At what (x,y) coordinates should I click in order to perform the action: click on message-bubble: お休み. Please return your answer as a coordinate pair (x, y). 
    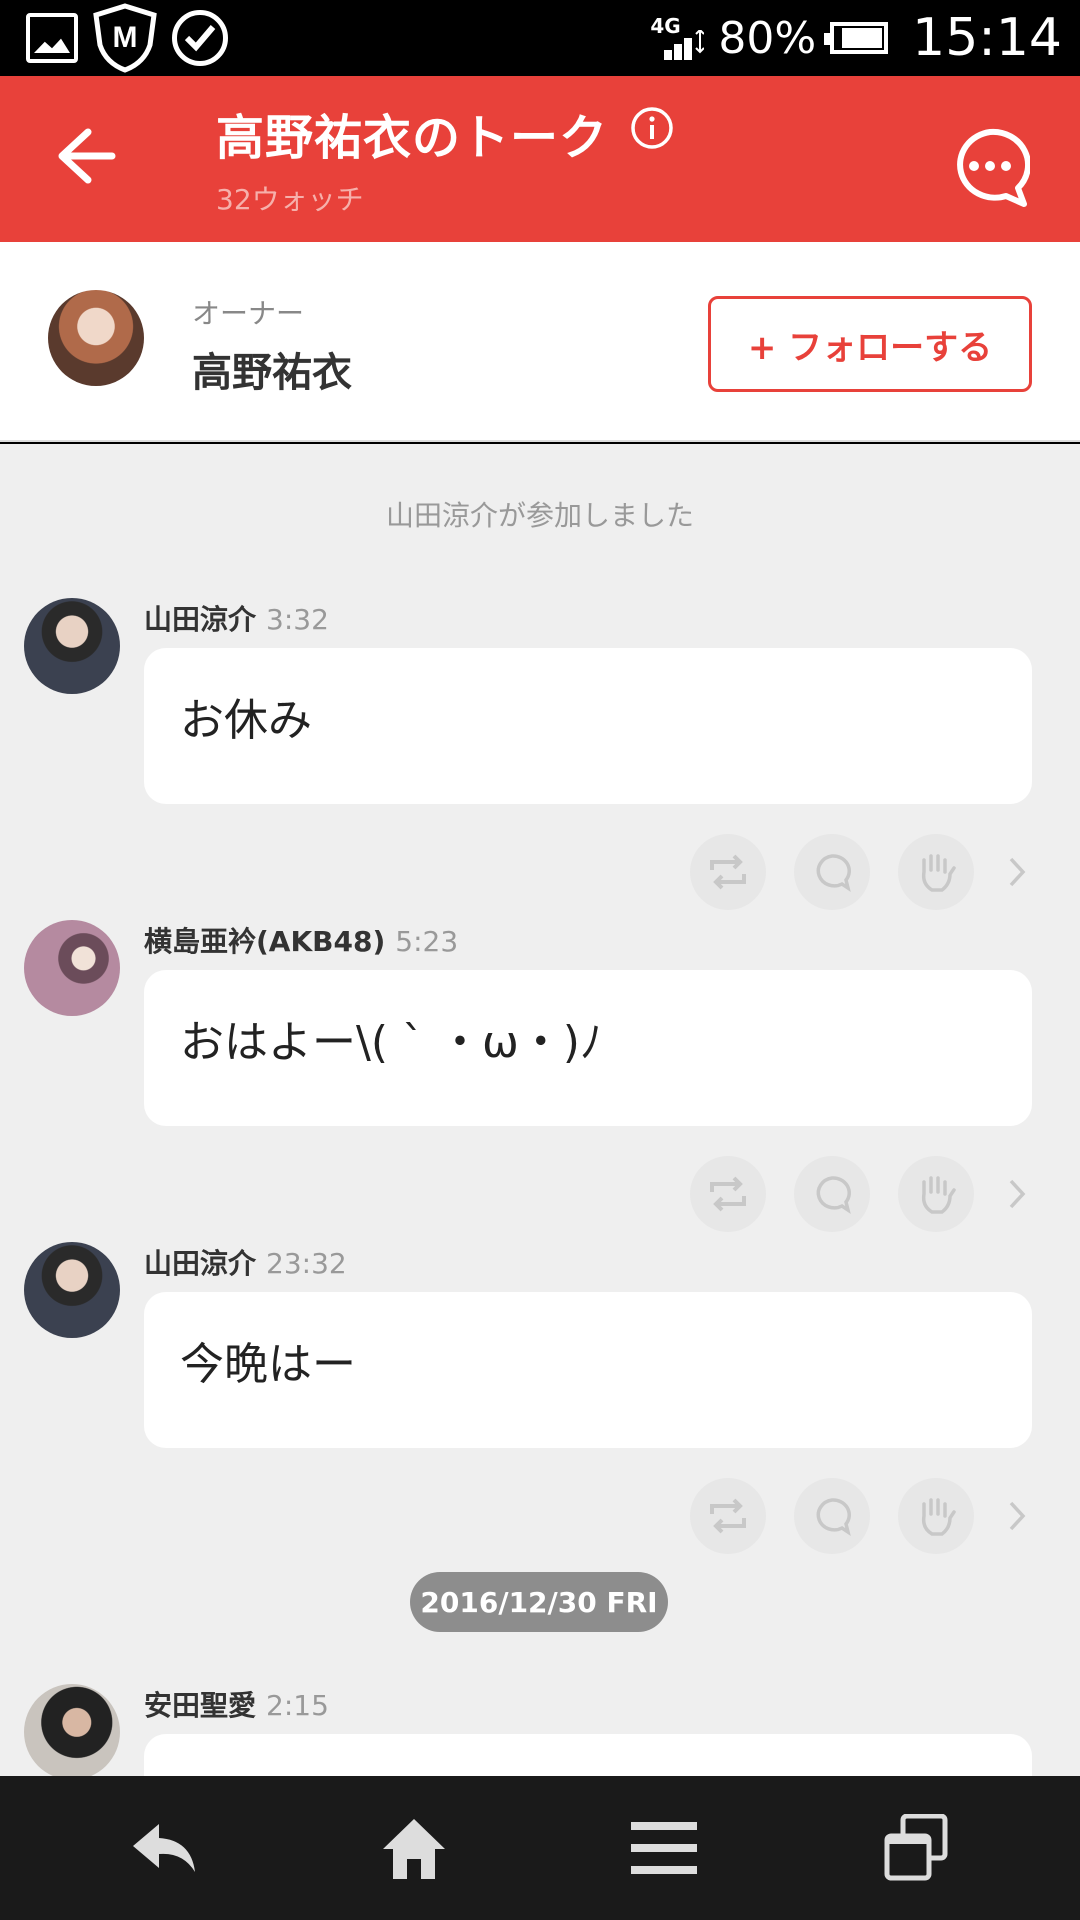
    Looking at the image, I should click on (588, 726).